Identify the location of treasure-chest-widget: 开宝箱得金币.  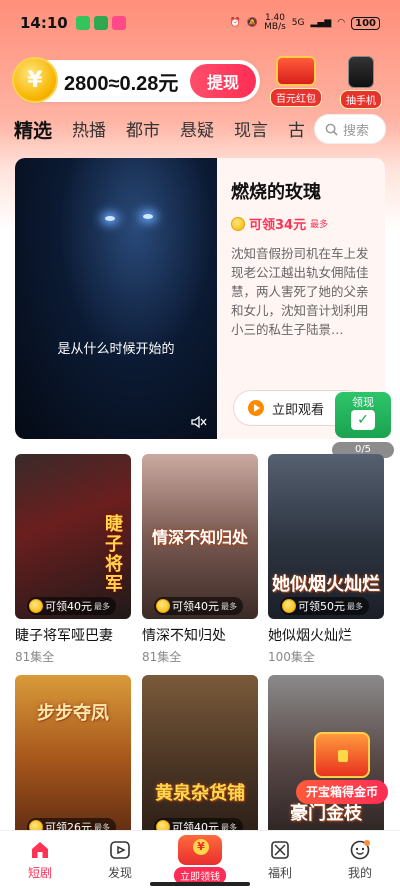
(342, 768).